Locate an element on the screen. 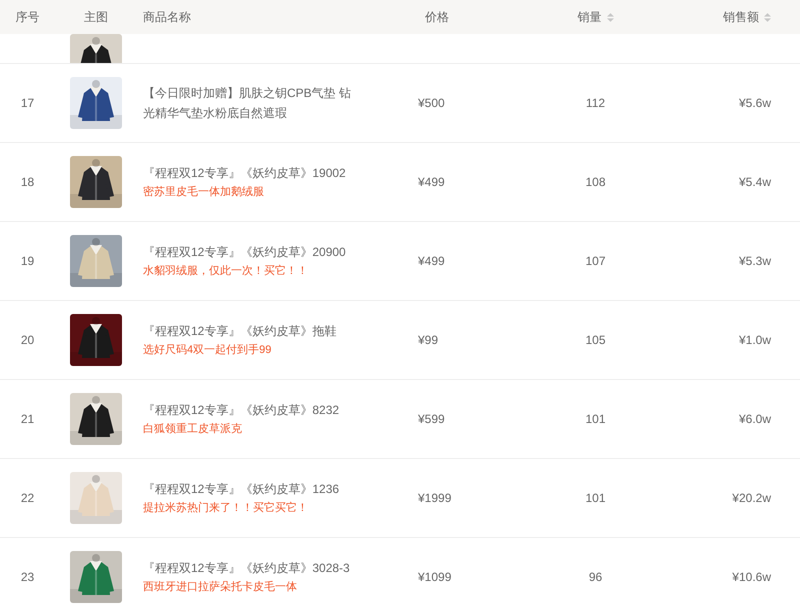 The height and width of the screenshot is (610, 800). column-header: 序号 is located at coordinates (28, 17).